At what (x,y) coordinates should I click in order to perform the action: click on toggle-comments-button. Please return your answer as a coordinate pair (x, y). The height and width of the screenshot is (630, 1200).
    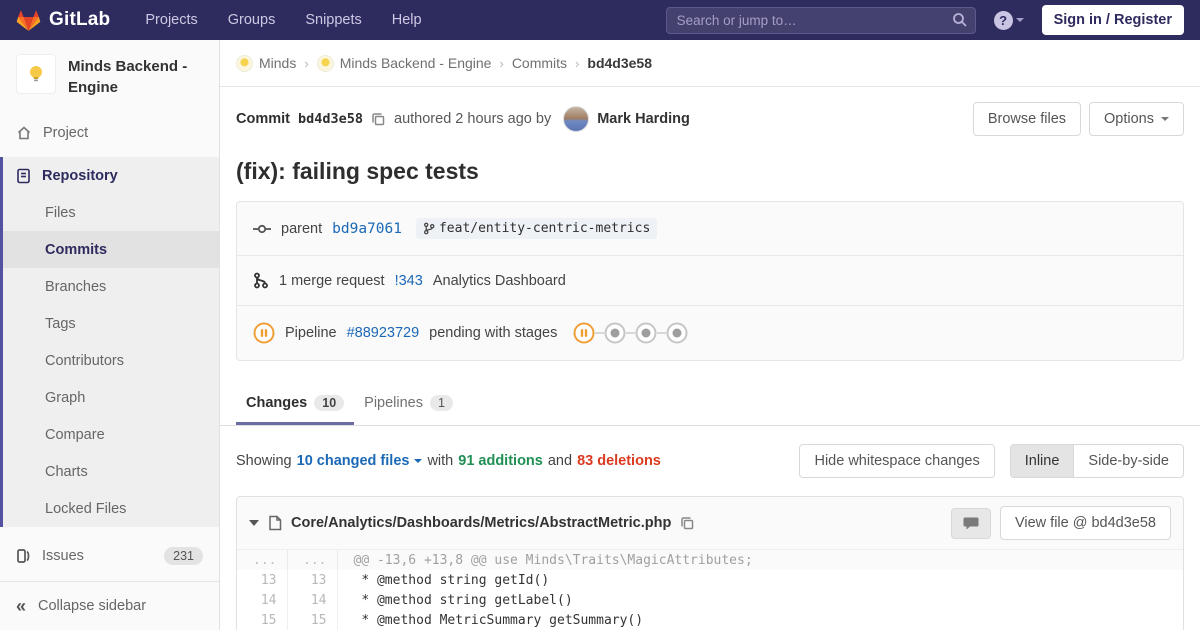
    Looking at the image, I should click on (970, 523).